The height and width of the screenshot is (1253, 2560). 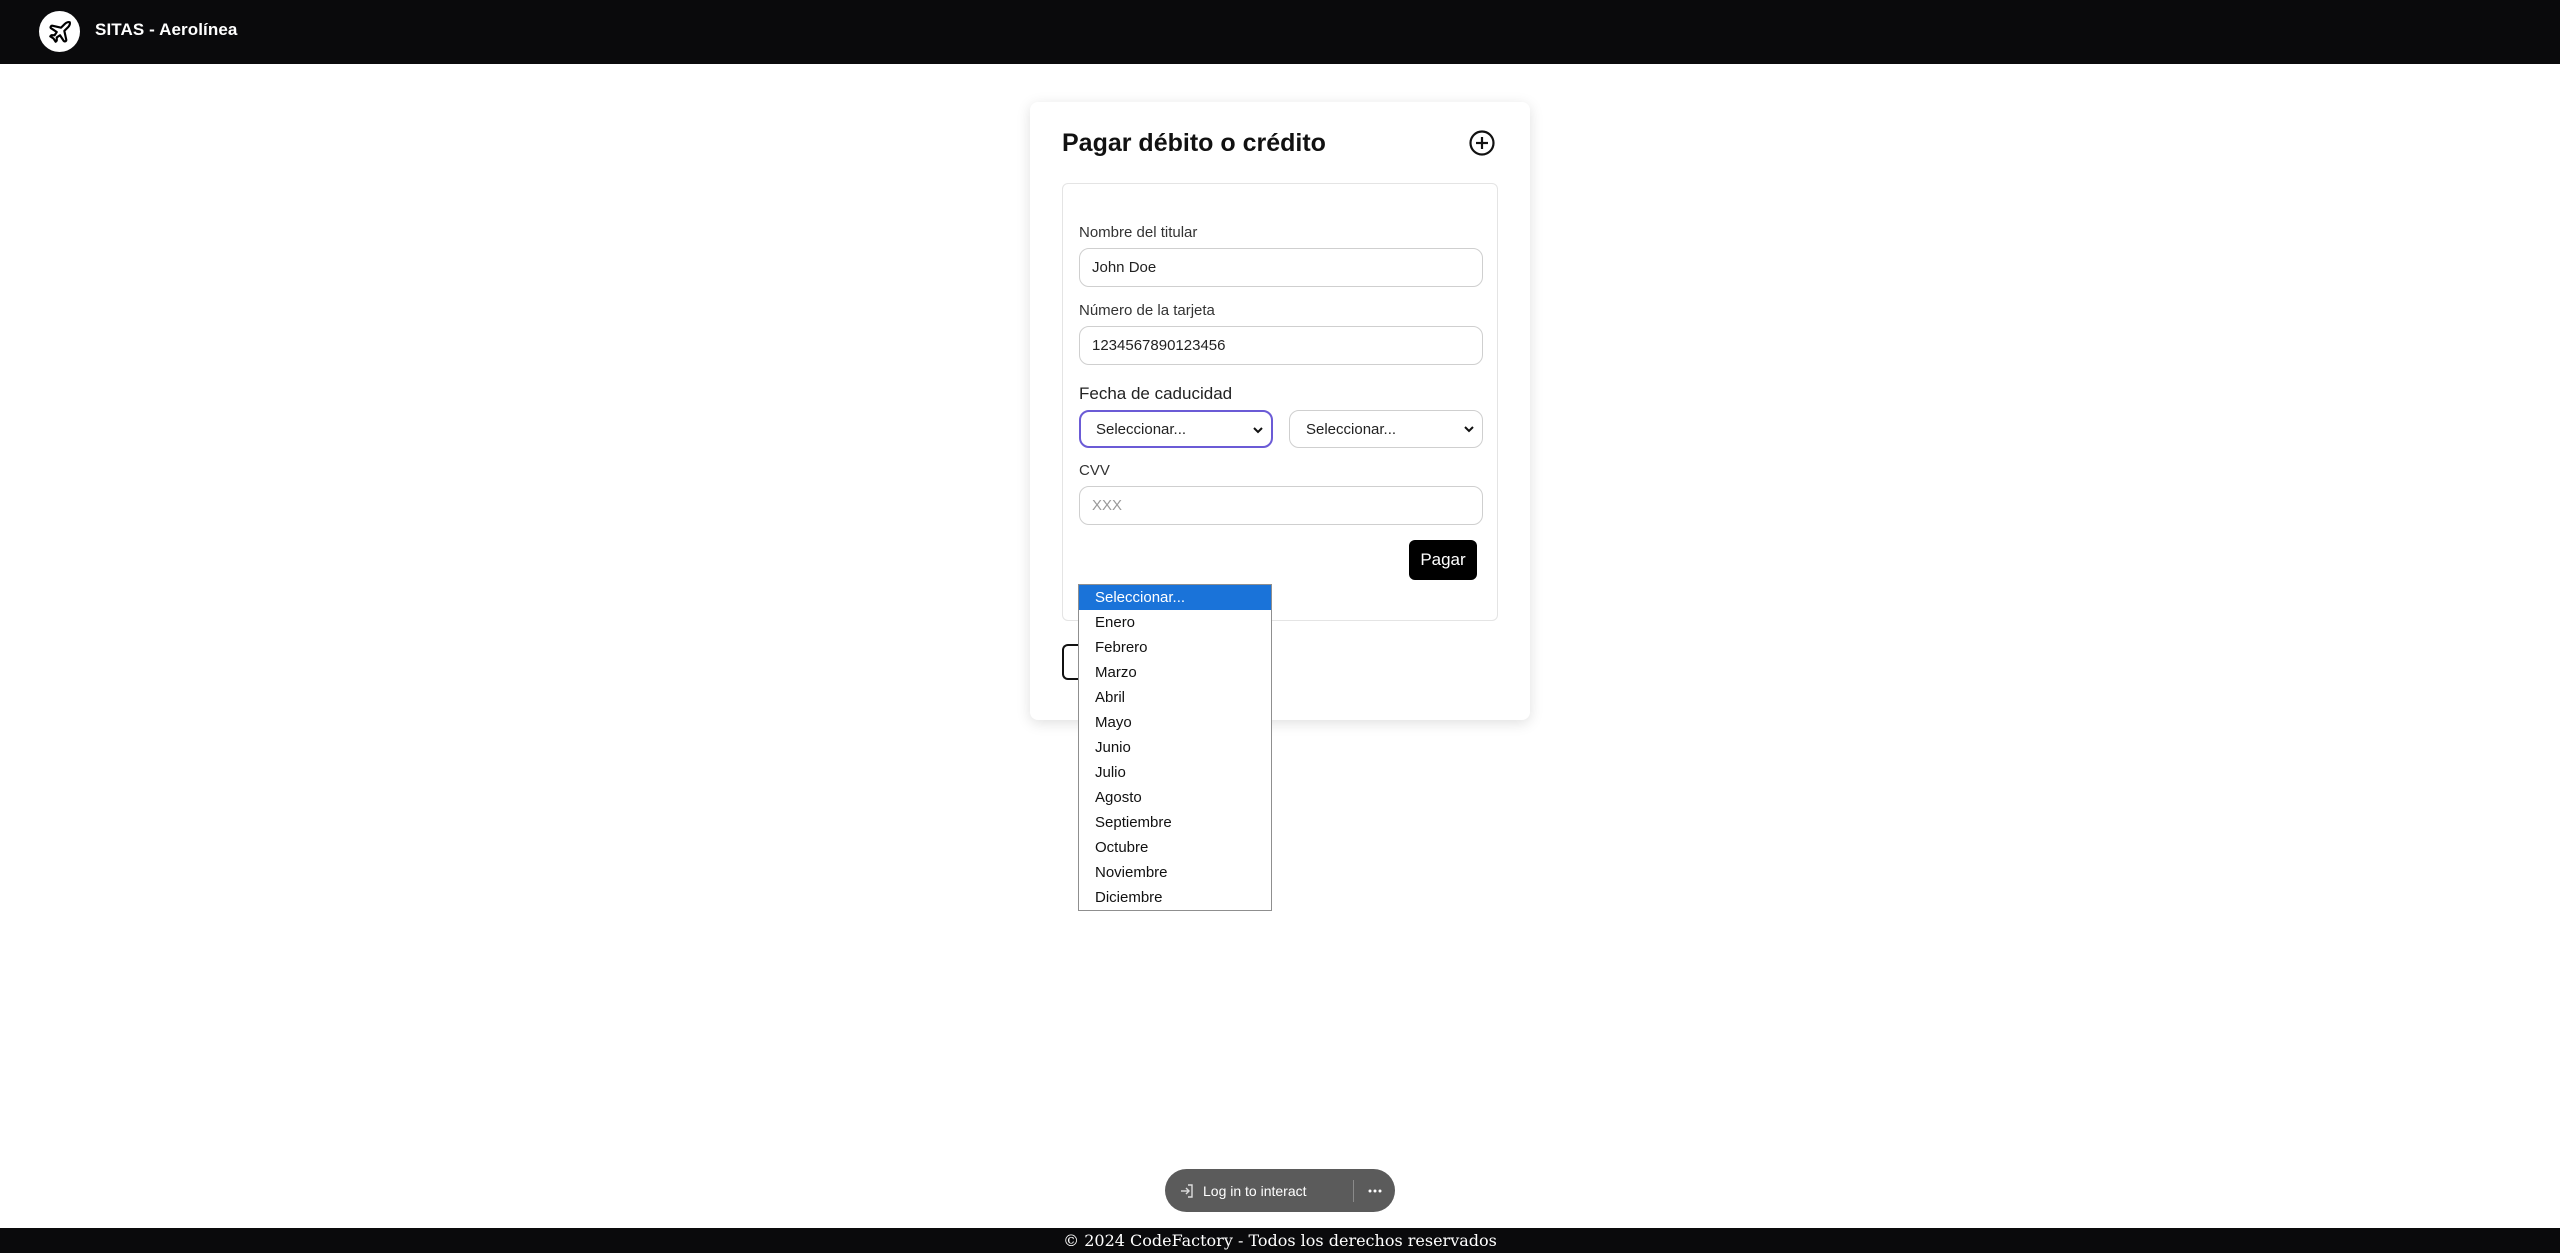 I want to click on month-option: Julio, so click(x=1175, y=772).